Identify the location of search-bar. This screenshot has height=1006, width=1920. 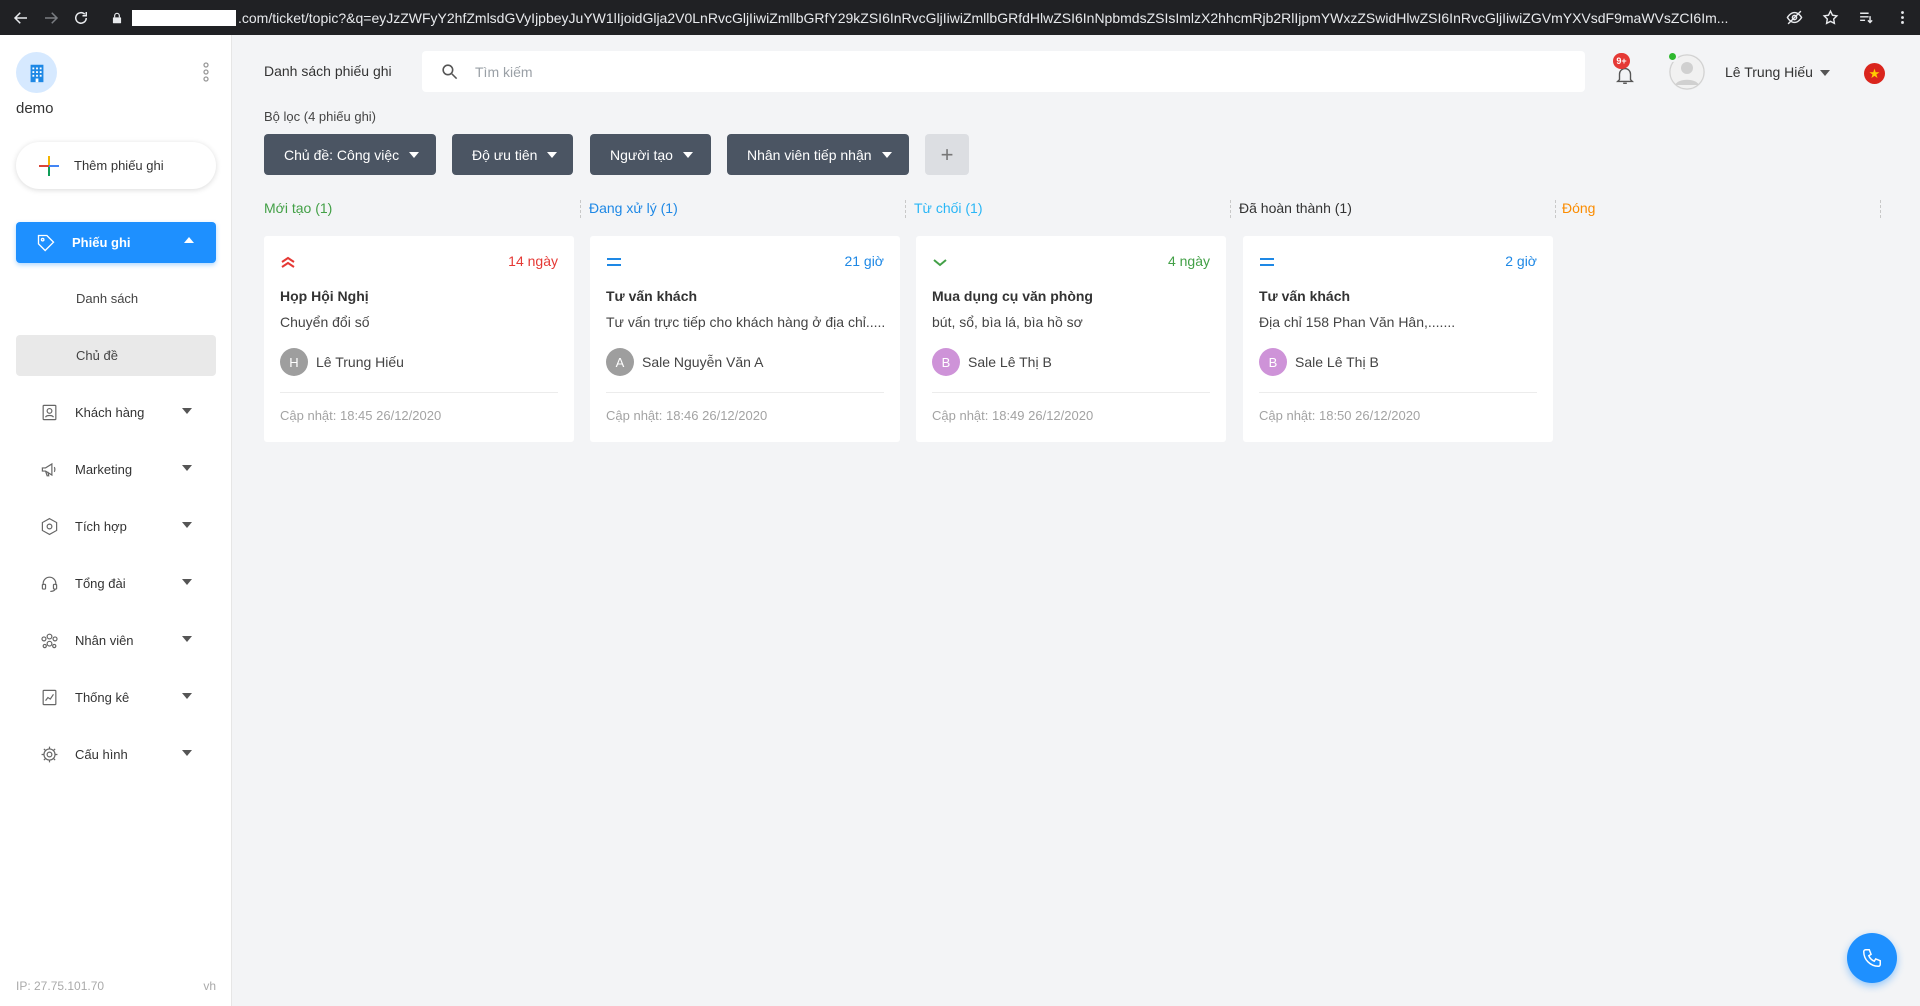
(1003, 71).